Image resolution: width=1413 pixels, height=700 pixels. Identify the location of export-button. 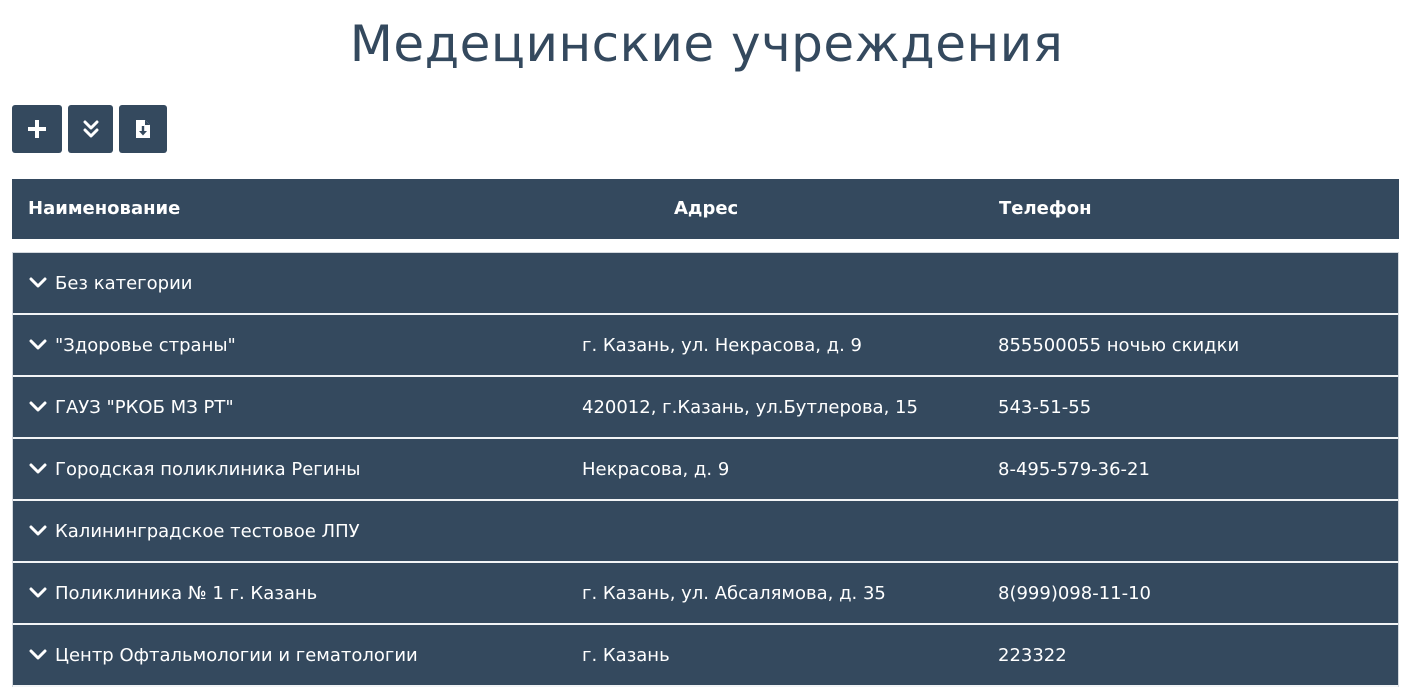
(143, 129).